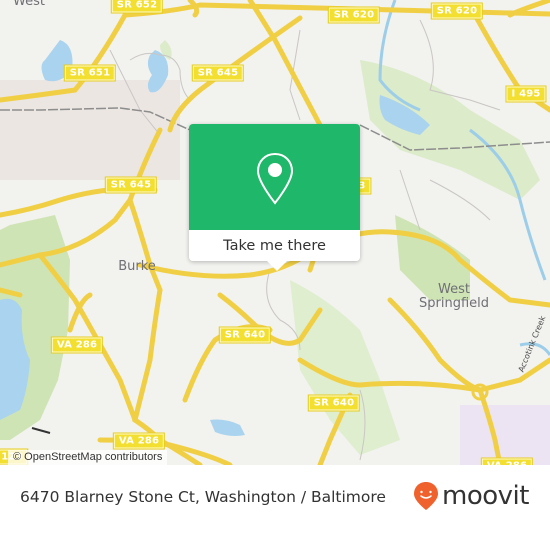 The height and width of the screenshot is (550, 550). Describe the element at coordinates (88, 457) in the screenshot. I see `map-attribution: © OpenStreetMap contributors` at that location.